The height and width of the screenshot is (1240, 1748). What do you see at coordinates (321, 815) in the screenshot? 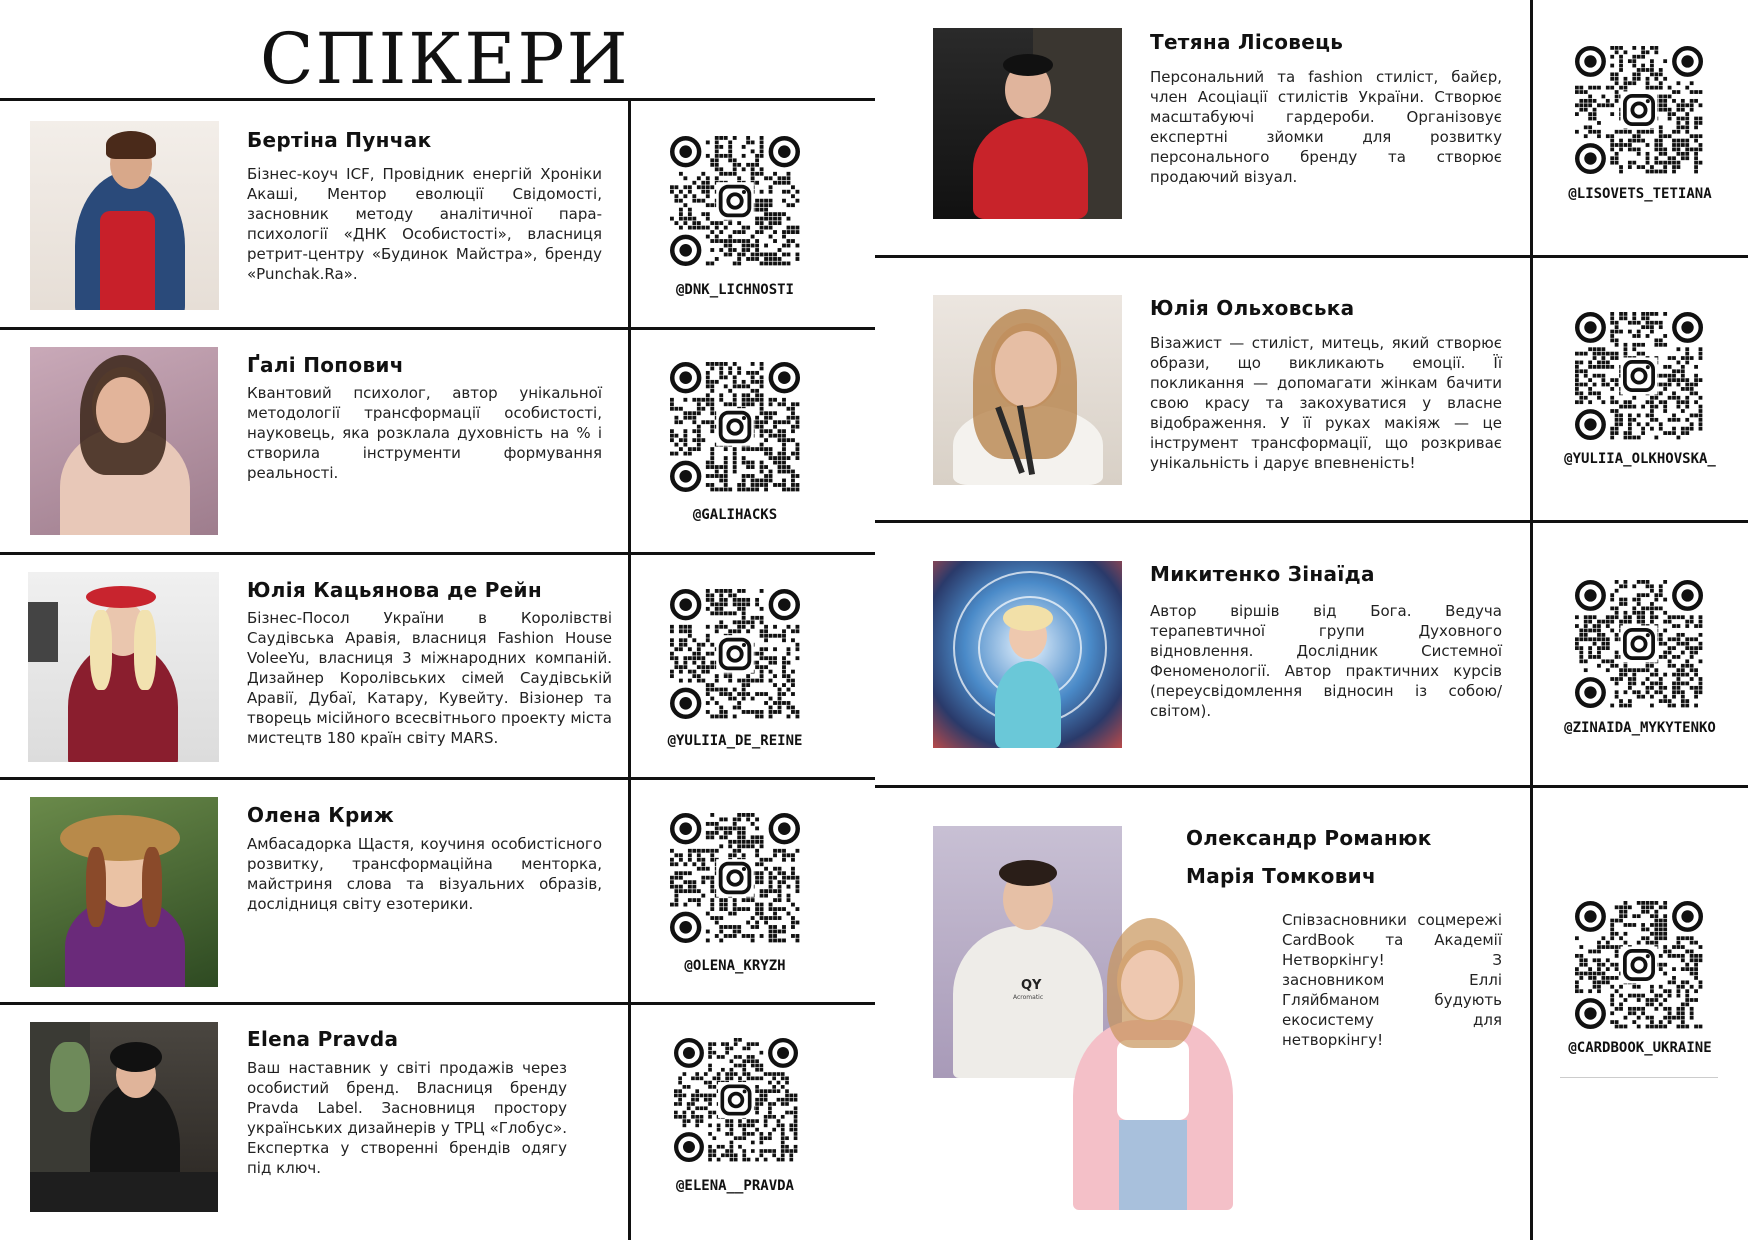
I see `speaker-name: Олена Криж` at bounding box center [321, 815].